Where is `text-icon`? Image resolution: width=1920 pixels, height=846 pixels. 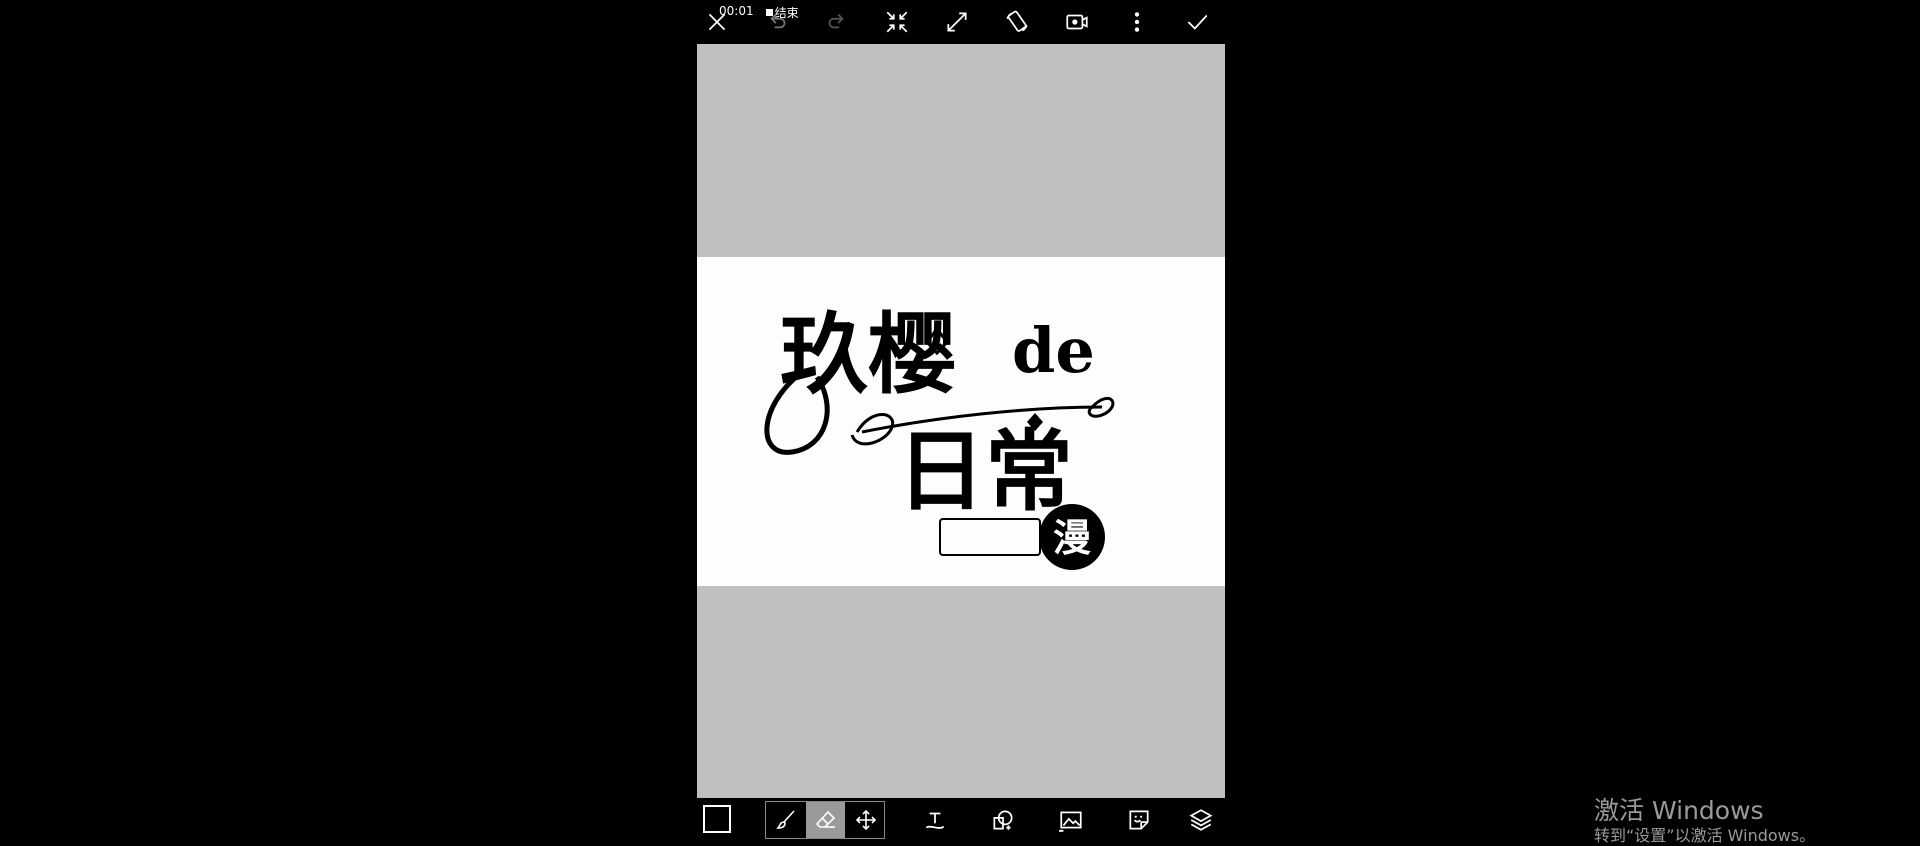
text-icon is located at coordinates (935, 820).